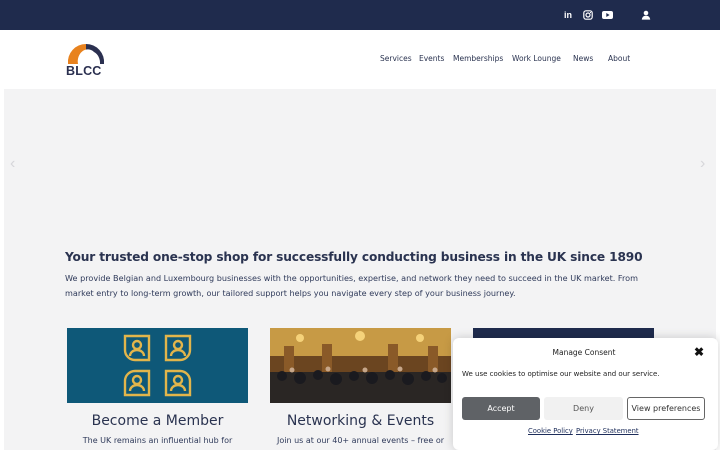 This screenshot has height=450, width=720. I want to click on deny-button: Deny, so click(583, 408).